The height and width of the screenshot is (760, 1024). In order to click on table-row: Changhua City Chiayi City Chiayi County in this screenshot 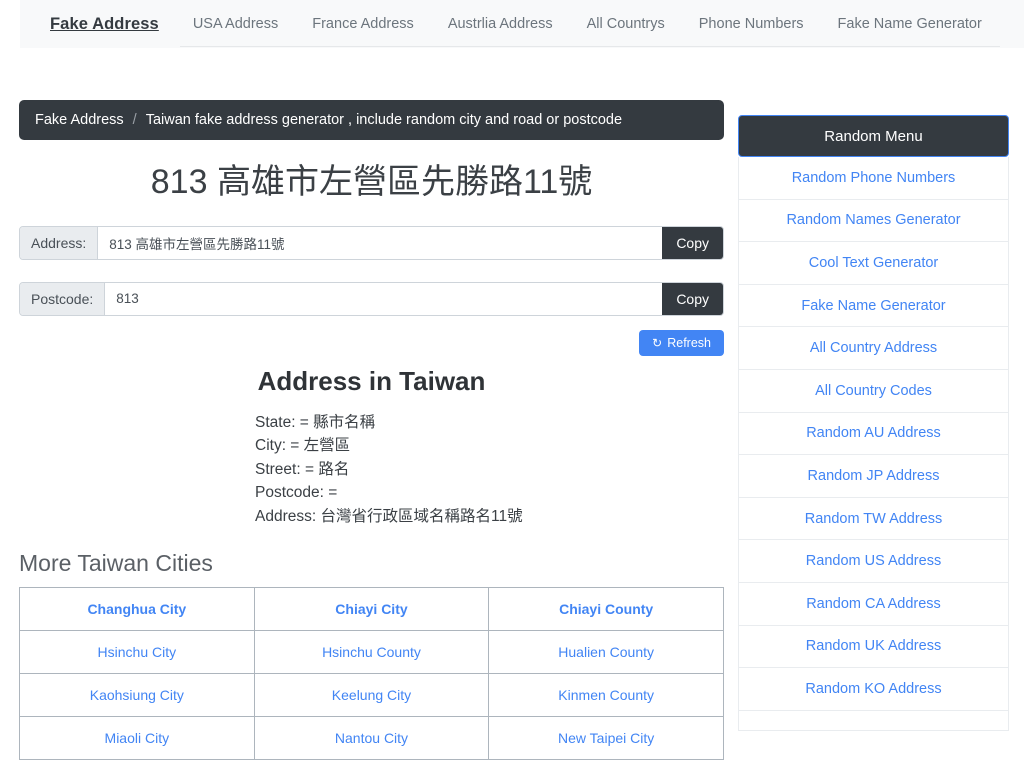, I will do `click(371, 609)`.